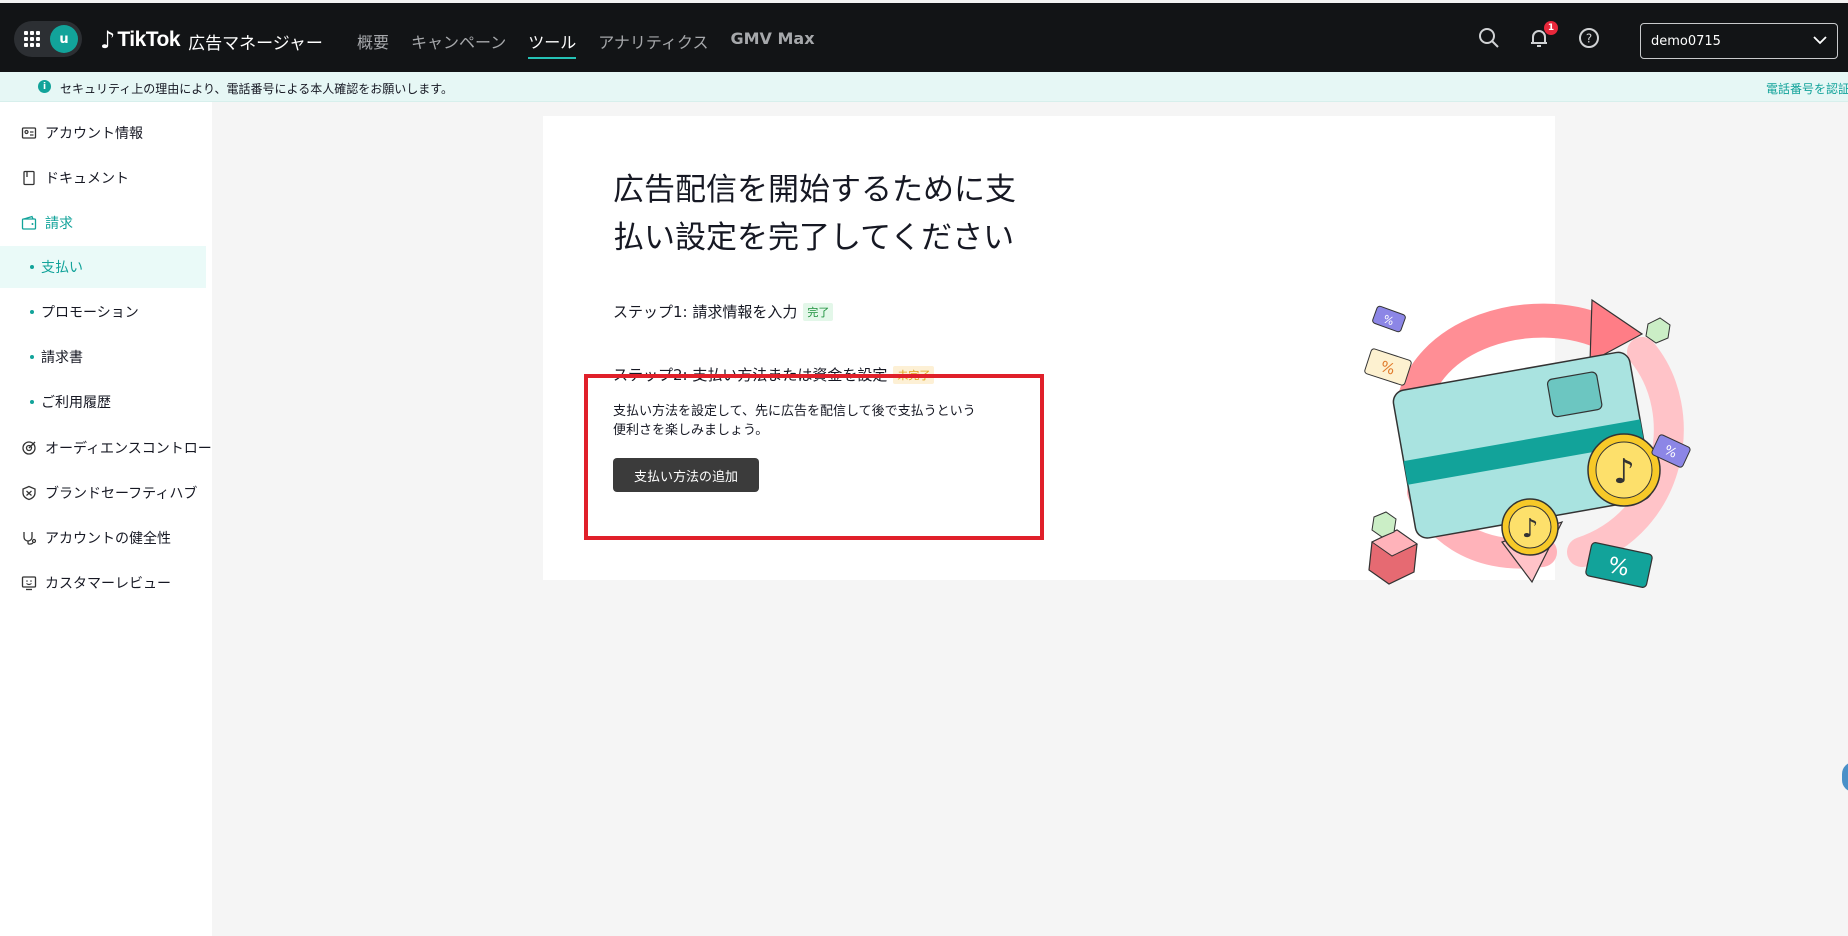  Describe the element at coordinates (149, 39) in the screenshot. I see `brand-name: TikTok` at that location.